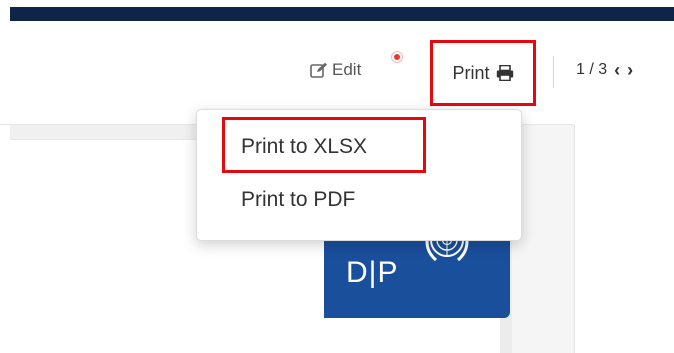 Image resolution: width=674 pixels, height=353 pixels. What do you see at coordinates (324, 145) in the screenshot?
I see `xlsx-highlight-box` at bounding box center [324, 145].